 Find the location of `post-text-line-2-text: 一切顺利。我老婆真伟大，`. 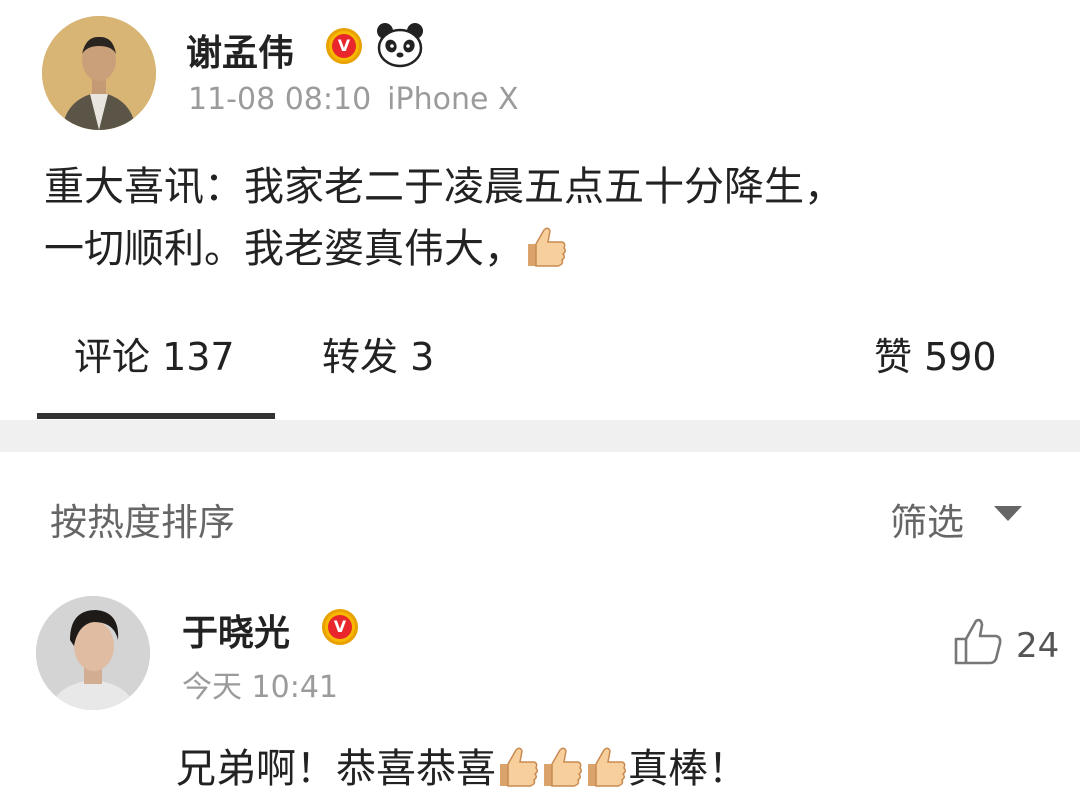

post-text-line-2-text: 一切顺利。我老婆真伟大， is located at coordinates (284, 249).